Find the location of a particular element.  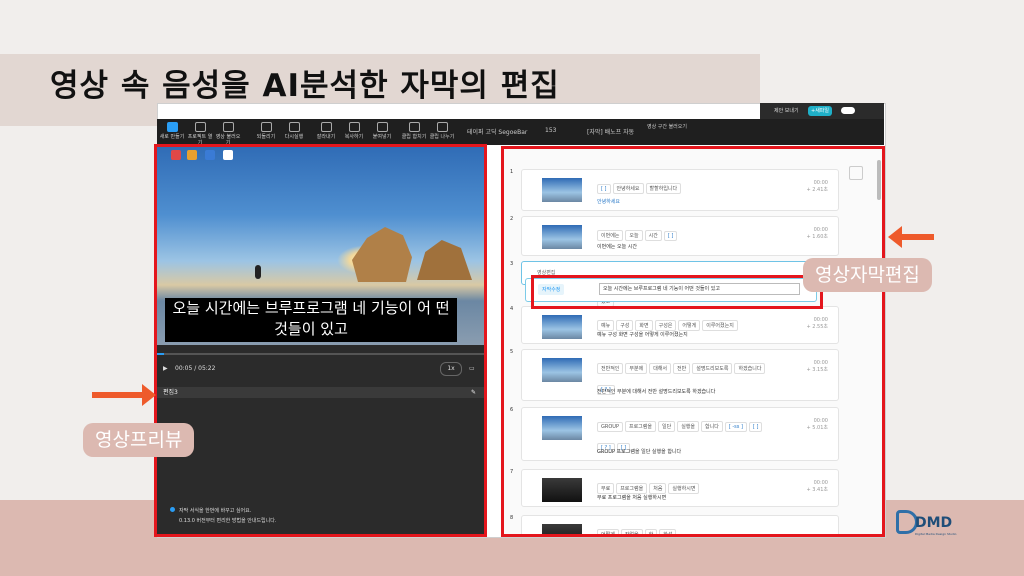

preview-callout: 영상프리뷰 is located at coordinates (139, 440).